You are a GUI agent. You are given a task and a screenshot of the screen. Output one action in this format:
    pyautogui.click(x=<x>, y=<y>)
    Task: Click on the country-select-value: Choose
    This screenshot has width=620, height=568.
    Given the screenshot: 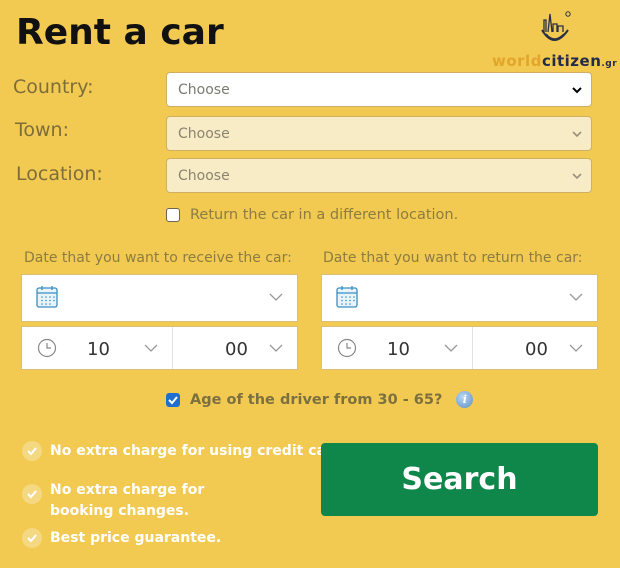 What is the action you would take?
    pyautogui.click(x=204, y=89)
    